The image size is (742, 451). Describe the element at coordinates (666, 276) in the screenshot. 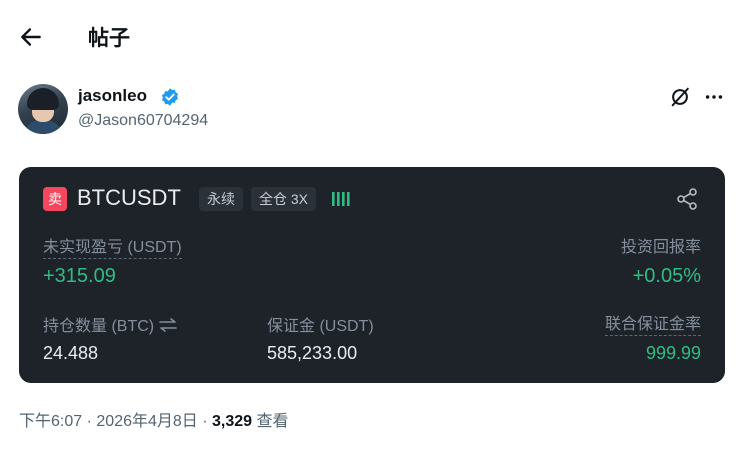

I see `roi-value: +0.05%` at that location.